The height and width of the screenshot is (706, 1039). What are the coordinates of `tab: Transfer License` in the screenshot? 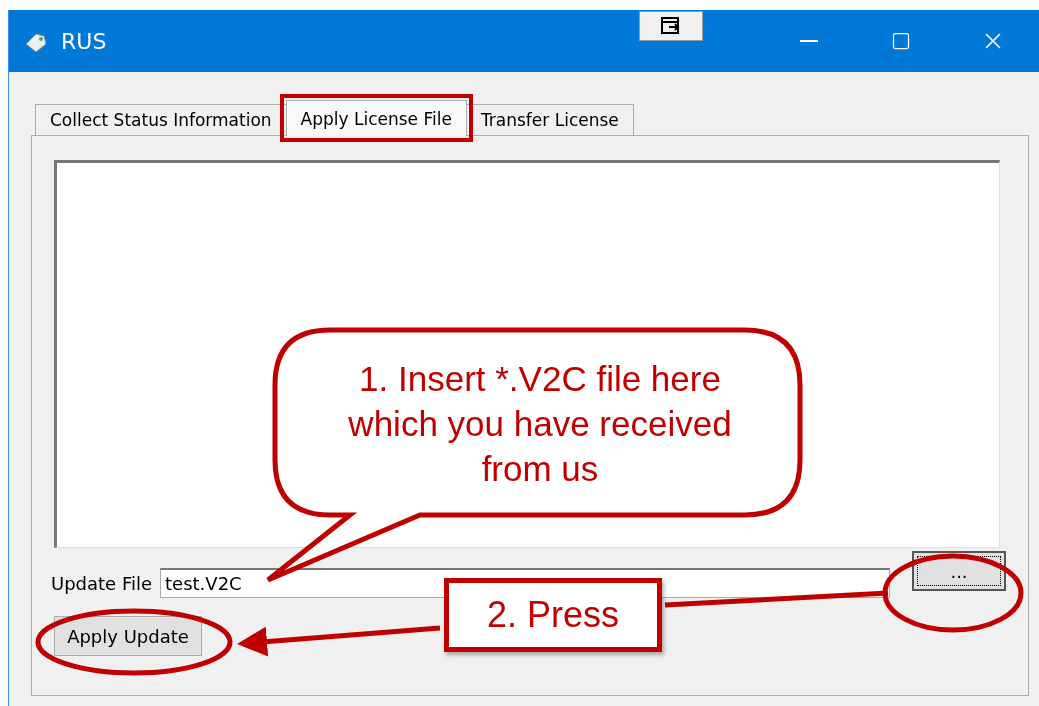 It's located at (549, 120).